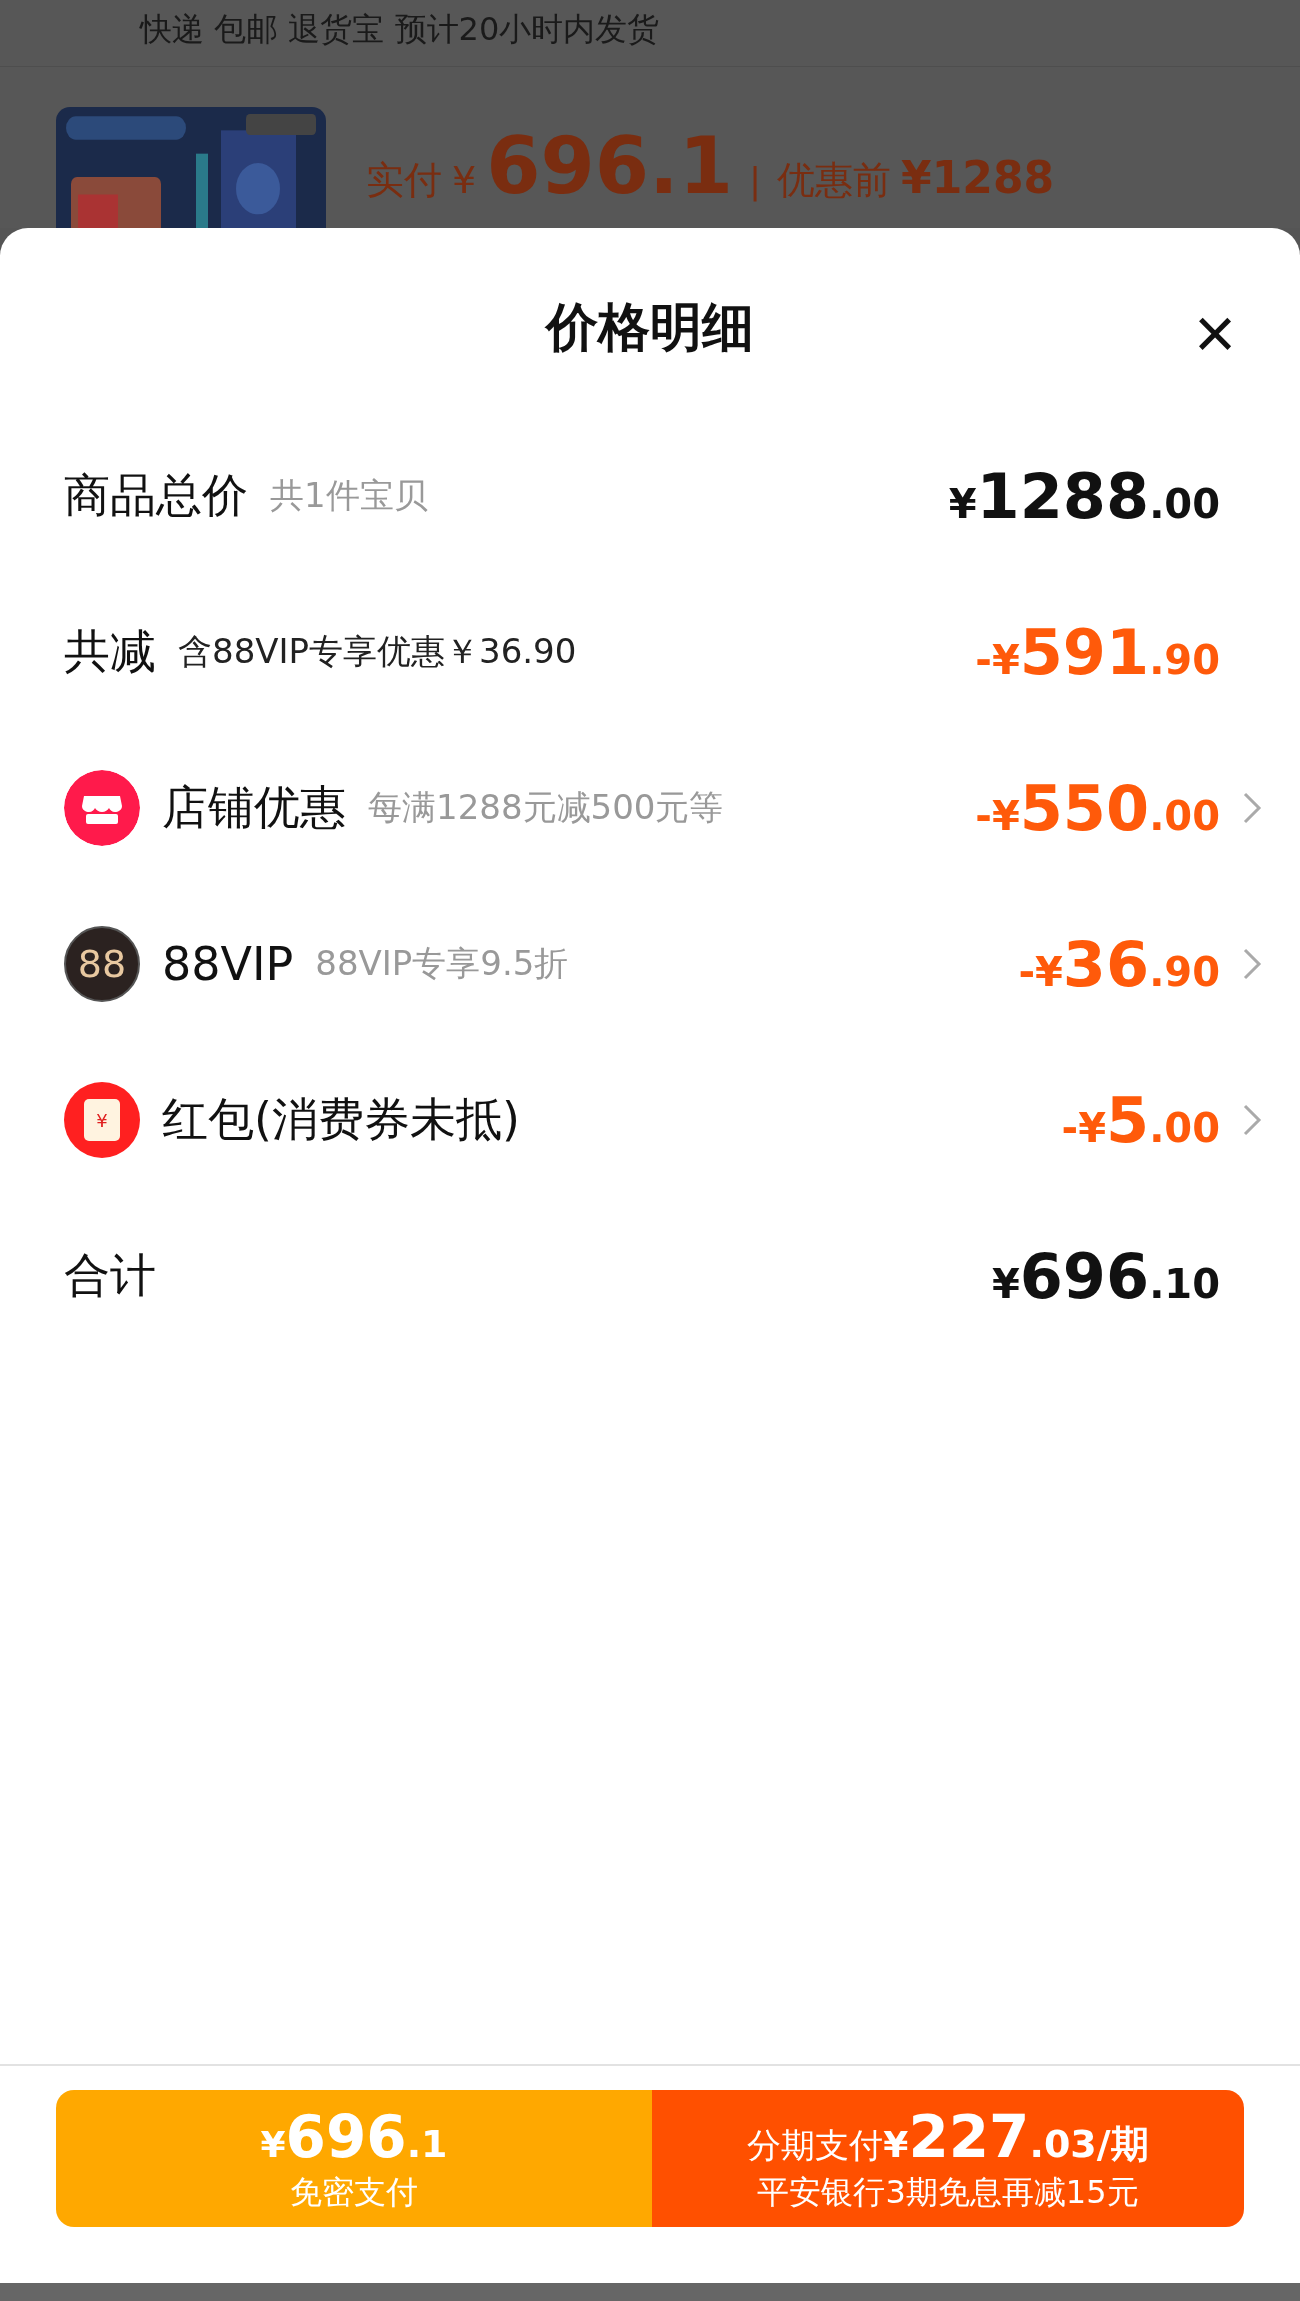 This screenshot has width=1300, height=2301. What do you see at coordinates (102, 808) in the screenshot?
I see `shop-icon` at bounding box center [102, 808].